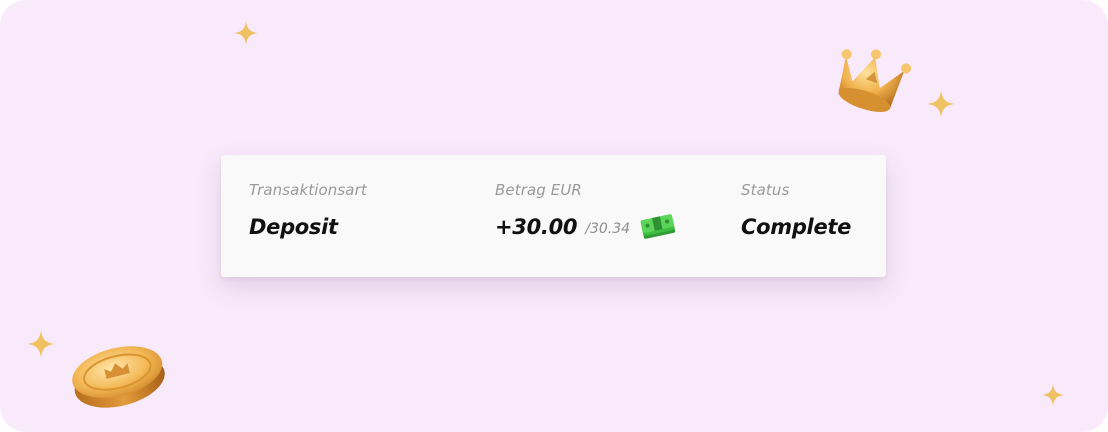 The width and height of the screenshot is (1108, 432). I want to click on amount-subvalue: /30.34, so click(608, 228).